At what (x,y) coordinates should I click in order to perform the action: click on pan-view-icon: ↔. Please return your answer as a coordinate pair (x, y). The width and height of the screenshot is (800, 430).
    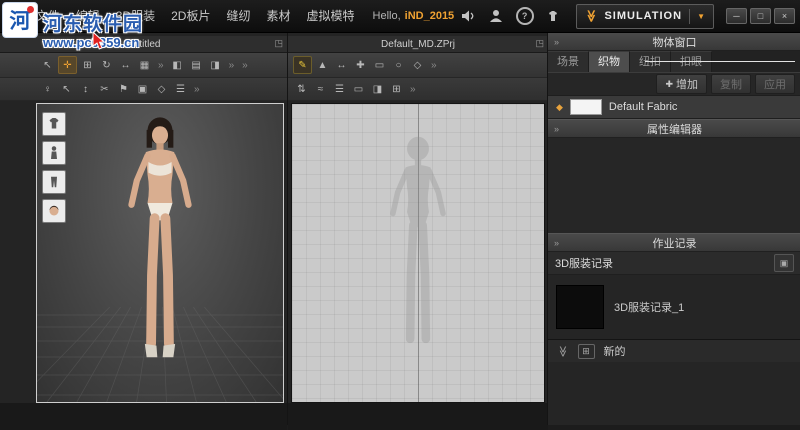
    Looking at the image, I should click on (125, 65).